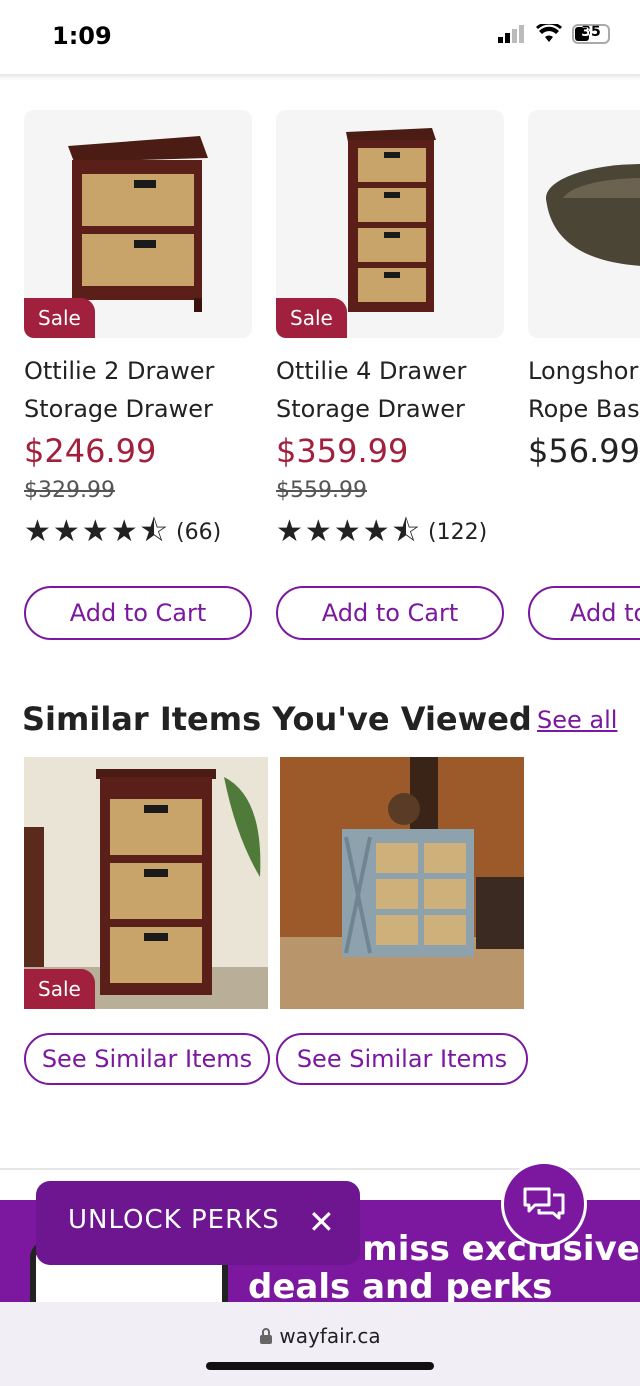 The width and height of the screenshot is (640, 1386). I want to click on chat-icon, so click(544, 1203).